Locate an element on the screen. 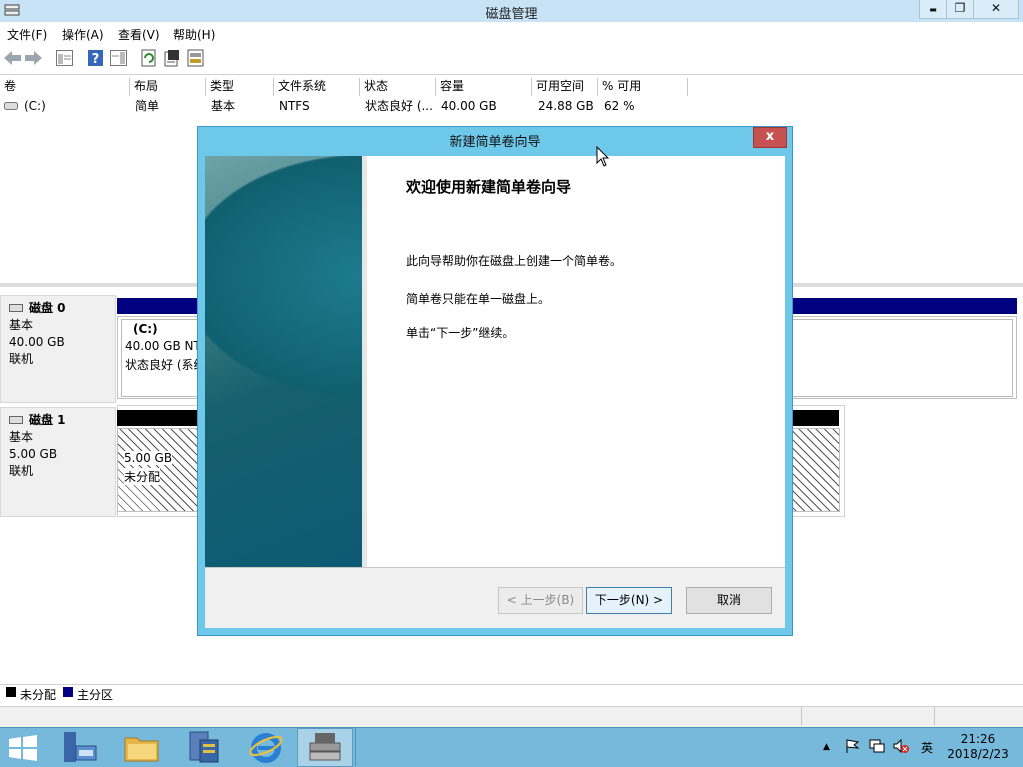  clock-time: 21:26 is located at coordinates (978, 739).